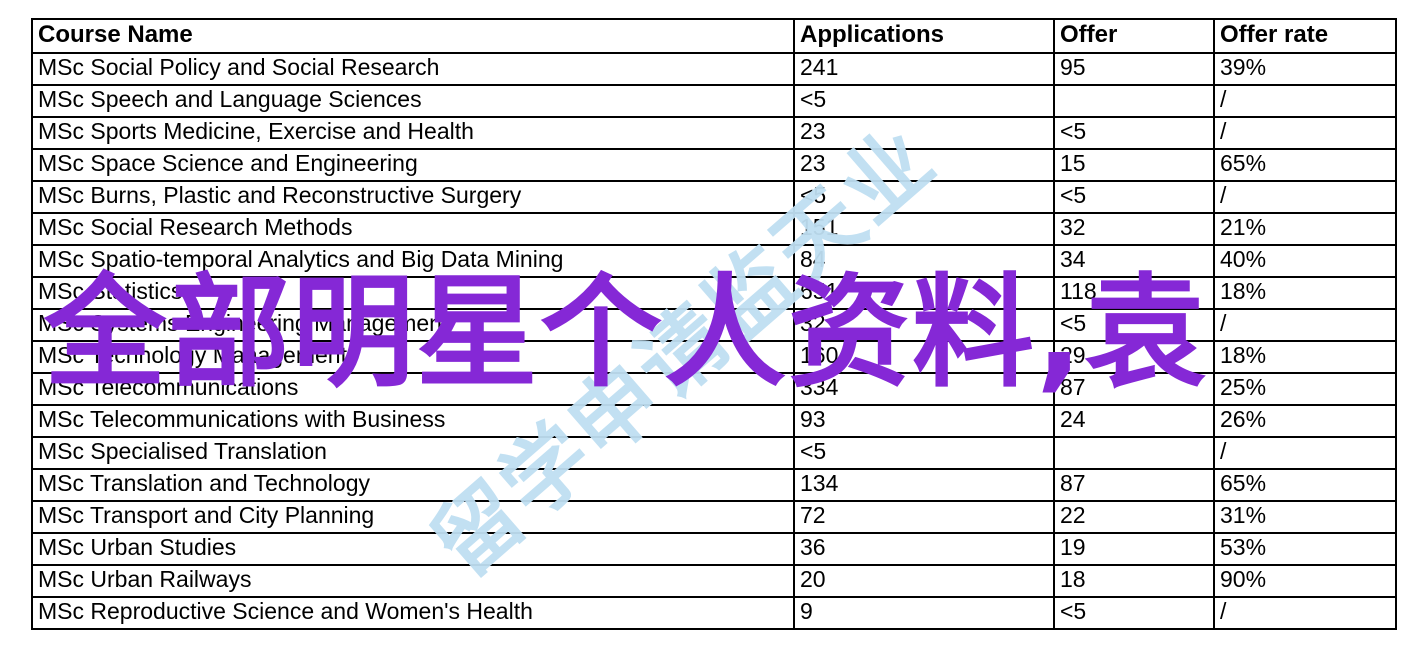 The image size is (1418, 650). I want to click on cell-applications: 160, so click(924, 357).